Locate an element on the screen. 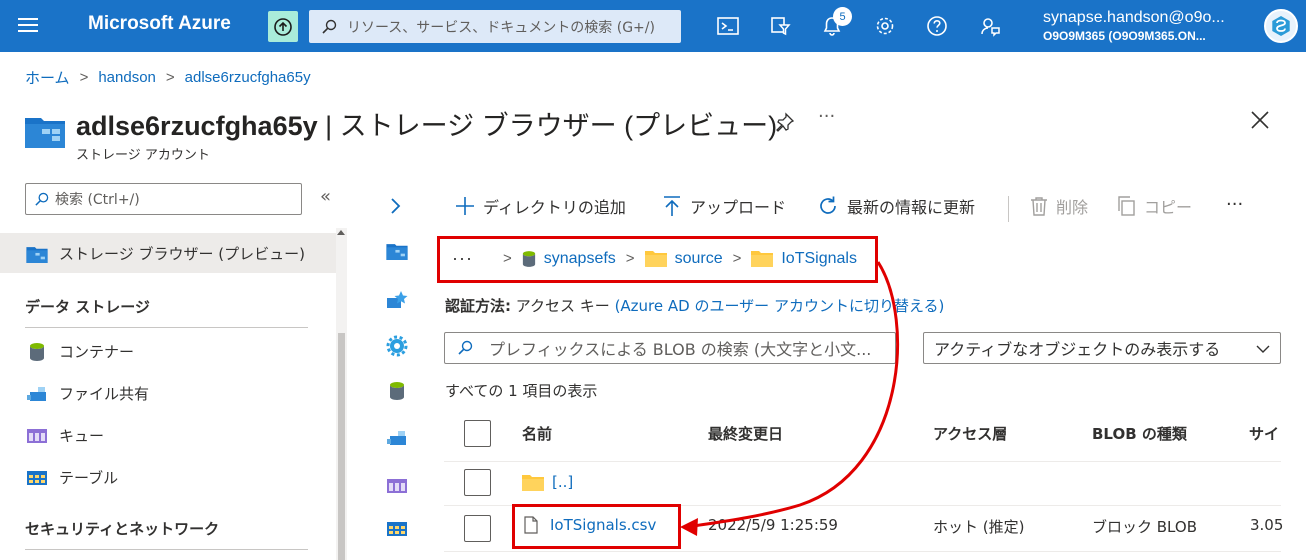  copy-button: コピー is located at coordinates (1154, 206).